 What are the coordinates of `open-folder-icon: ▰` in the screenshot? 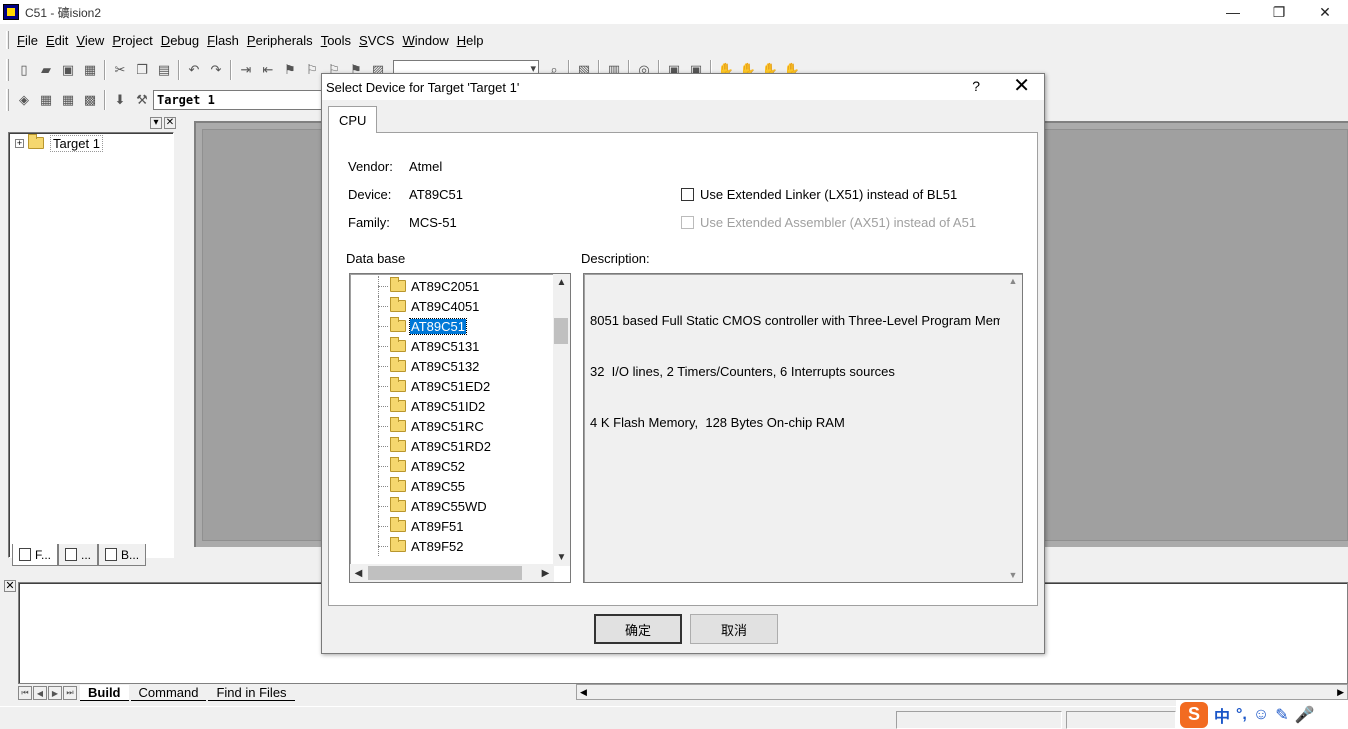 It's located at (46, 70).